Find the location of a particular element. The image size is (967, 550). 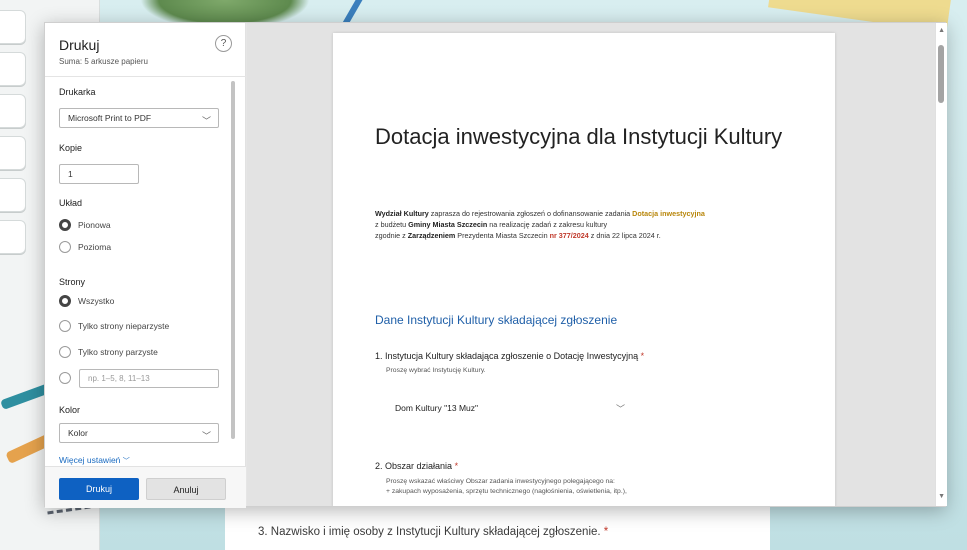

intro-grant: Dotacja inwestycyjna is located at coordinates (668, 213).